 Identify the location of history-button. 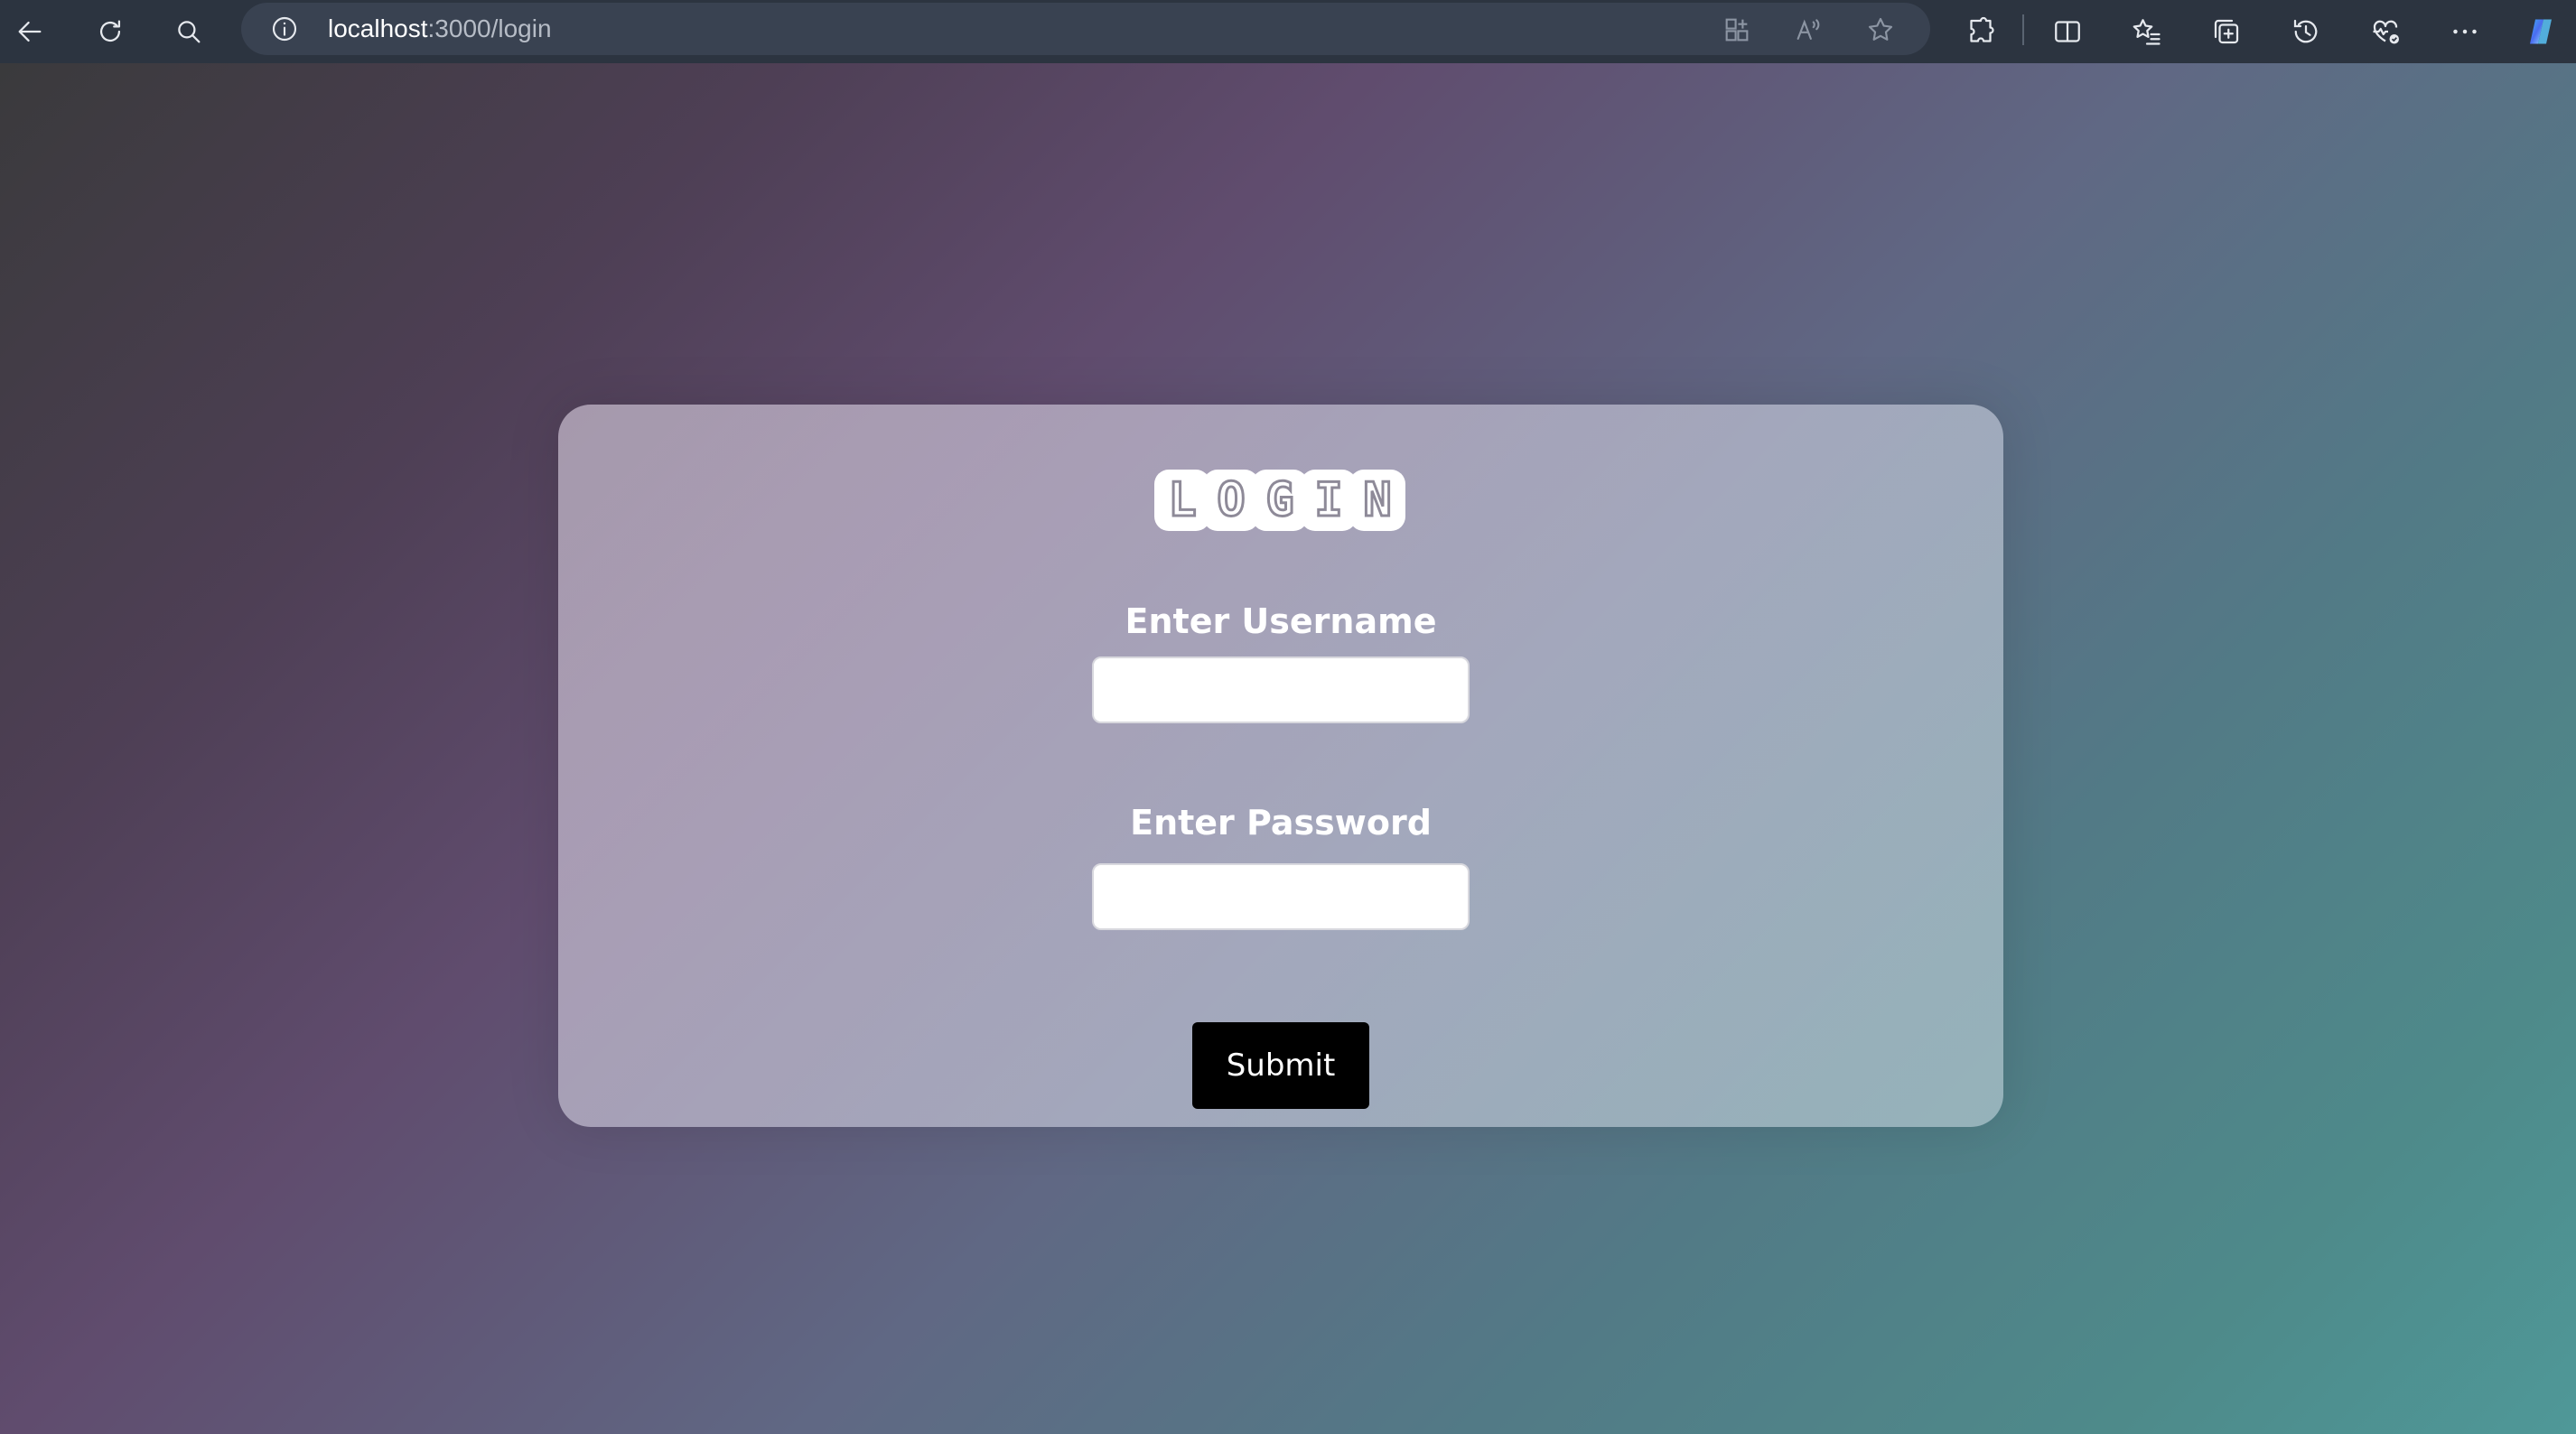
(2306, 32).